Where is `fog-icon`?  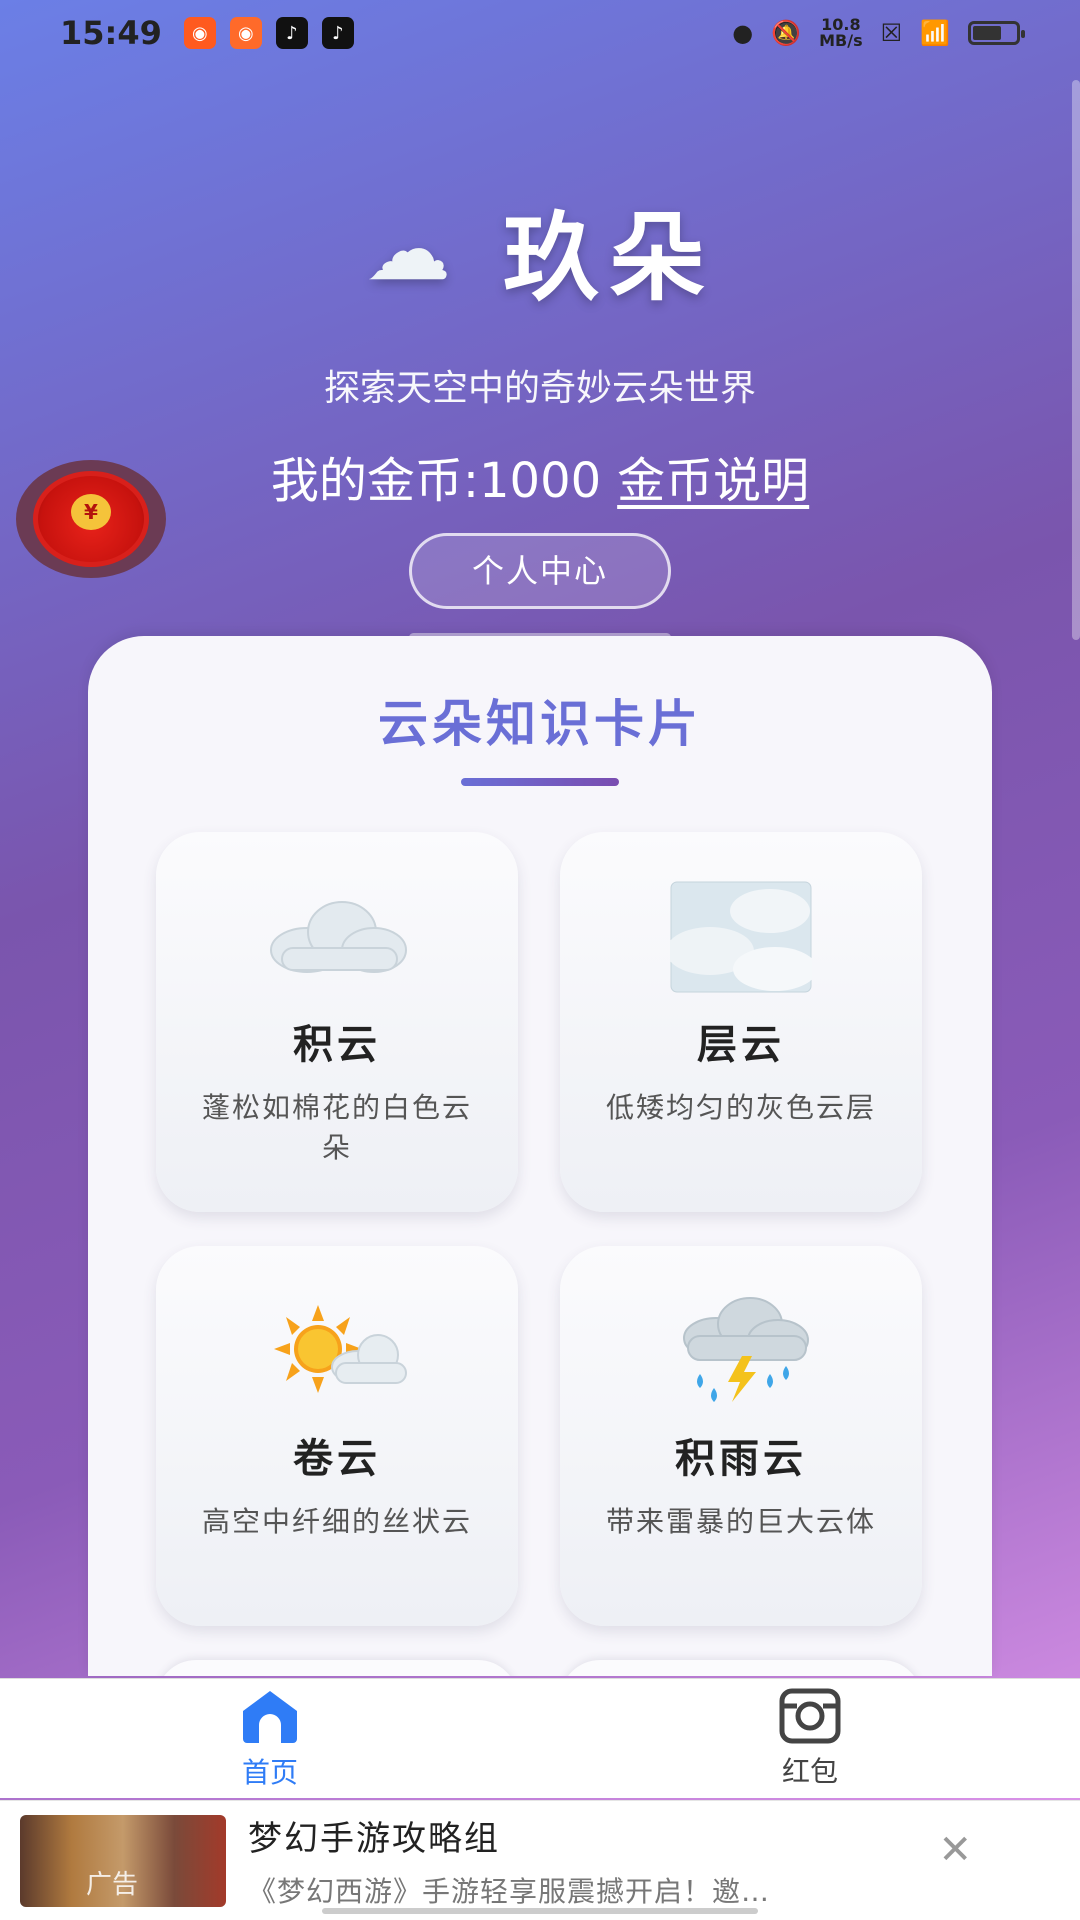
fog-icon is located at coordinates (741, 937).